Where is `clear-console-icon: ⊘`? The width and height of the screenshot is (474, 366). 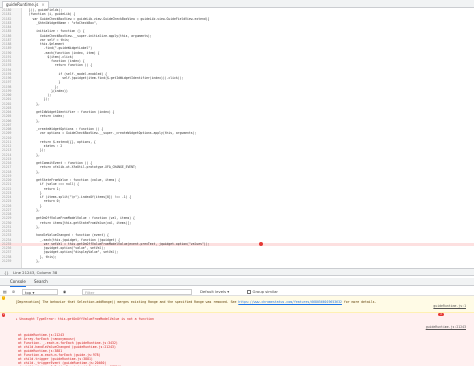
clear-console-icon: ⊘ is located at coordinates (13, 291).